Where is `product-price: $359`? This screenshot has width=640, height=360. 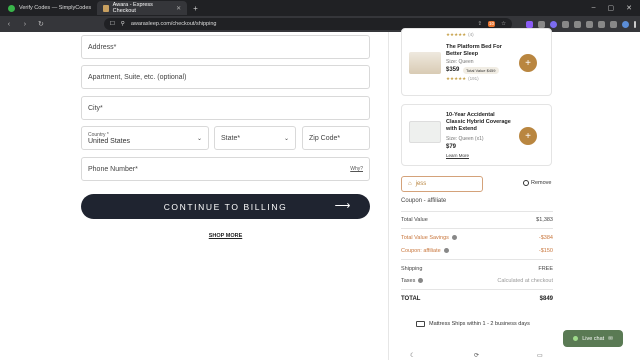
product-price: $359 is located at coordinates (453, 70).